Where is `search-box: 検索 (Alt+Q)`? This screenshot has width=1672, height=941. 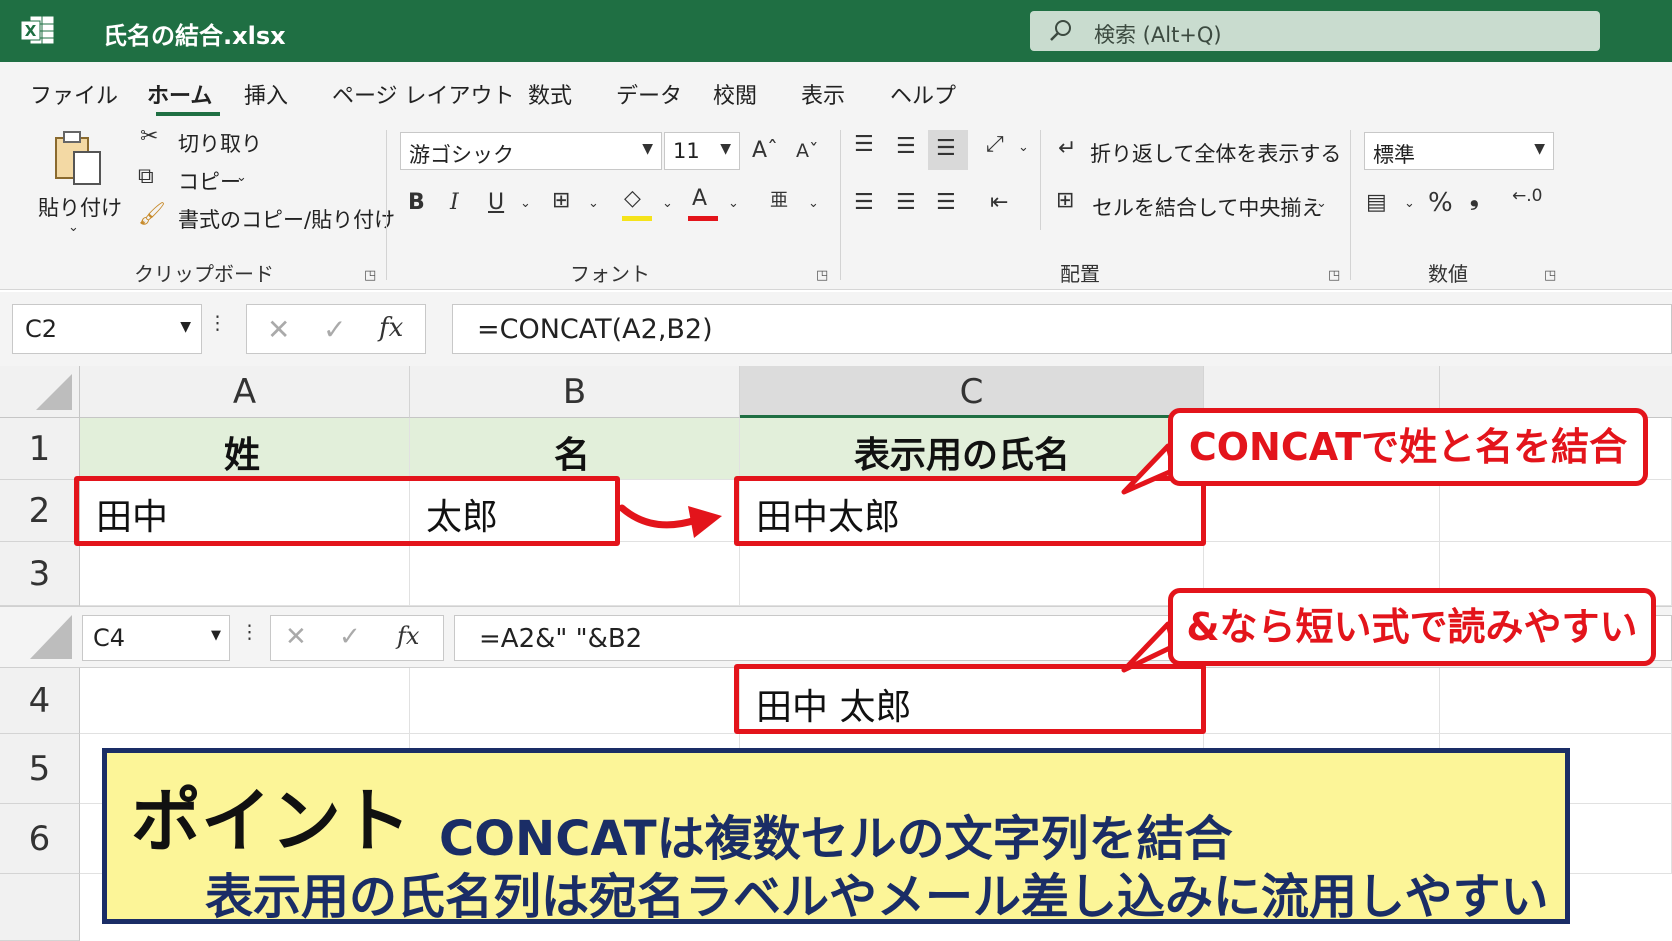
search-box: 検索 (Alt+Q) is located at coordinates (1315, 31).